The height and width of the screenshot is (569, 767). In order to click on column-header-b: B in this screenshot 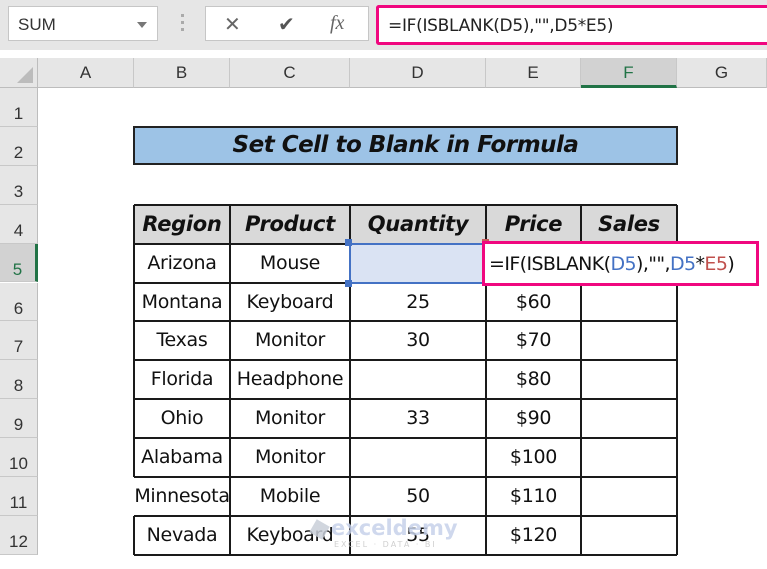, I will do `click(182, 73)`.